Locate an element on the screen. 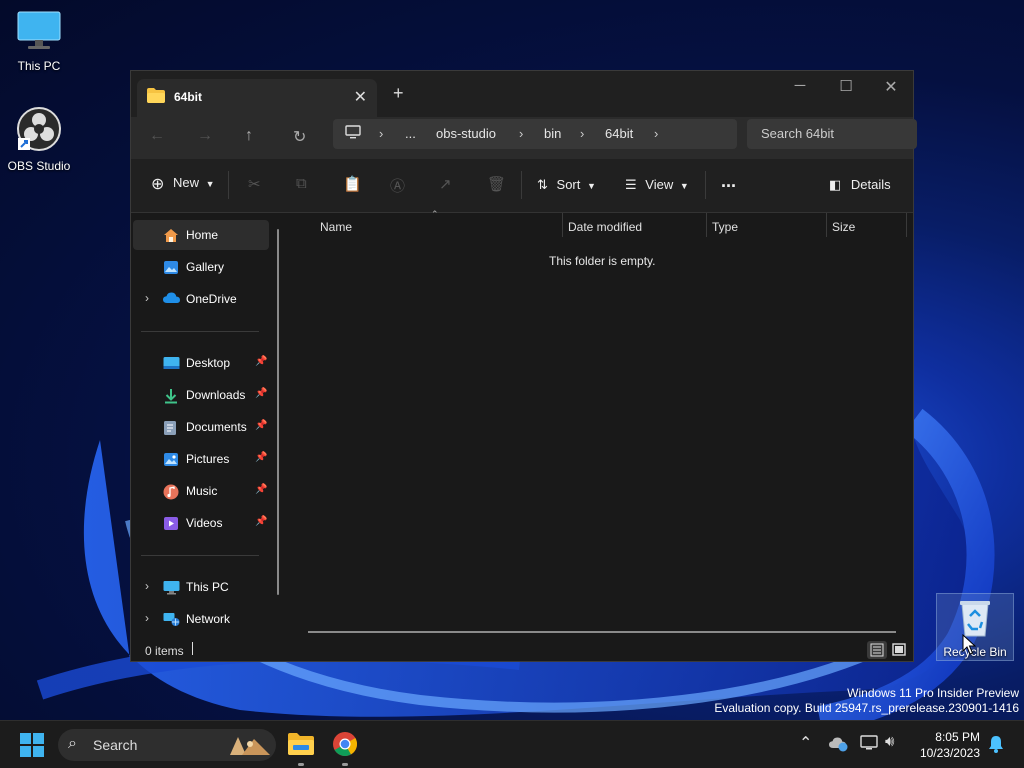  horizontal-scrollbar is located at coordinates (602, 632).